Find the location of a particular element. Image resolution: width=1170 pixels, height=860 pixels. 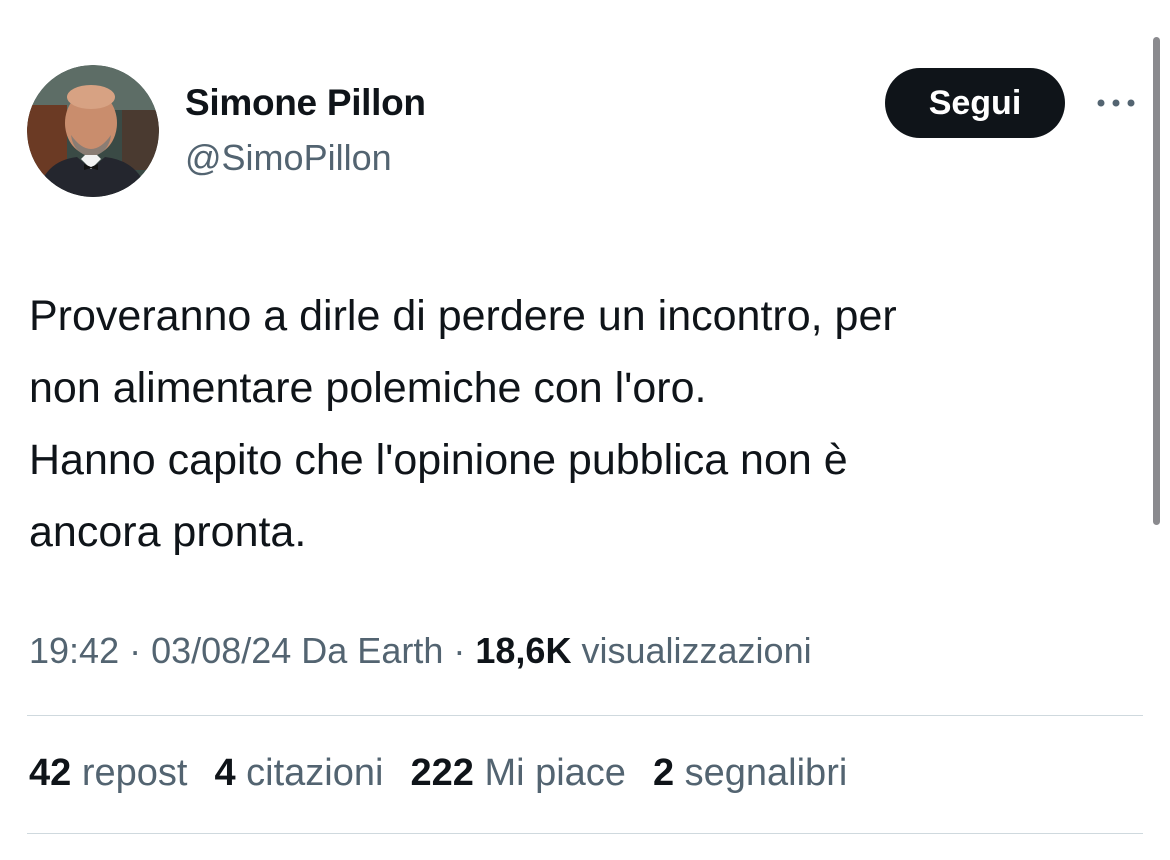

repost-count: 42 is located at coordinates (50, 773).